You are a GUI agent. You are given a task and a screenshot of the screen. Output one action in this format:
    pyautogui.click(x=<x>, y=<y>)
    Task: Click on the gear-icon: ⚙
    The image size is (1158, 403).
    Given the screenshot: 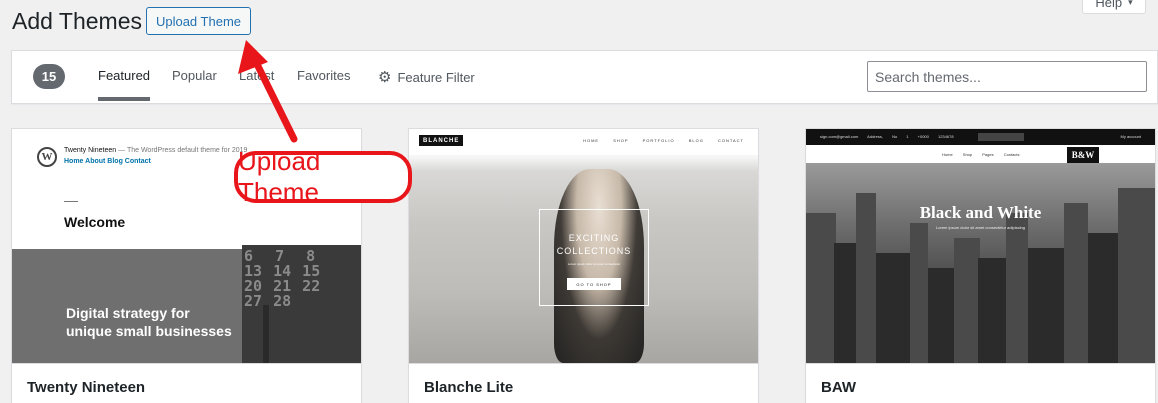 What is the action you would take?
    pyautogui.click(x=385, y=77)
    